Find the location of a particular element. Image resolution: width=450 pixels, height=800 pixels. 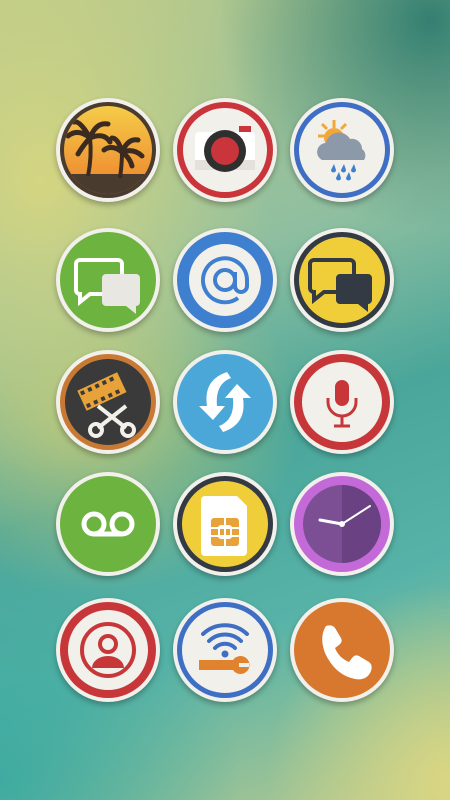

chat-bubbles-icon is located at coordinates (108, 280).